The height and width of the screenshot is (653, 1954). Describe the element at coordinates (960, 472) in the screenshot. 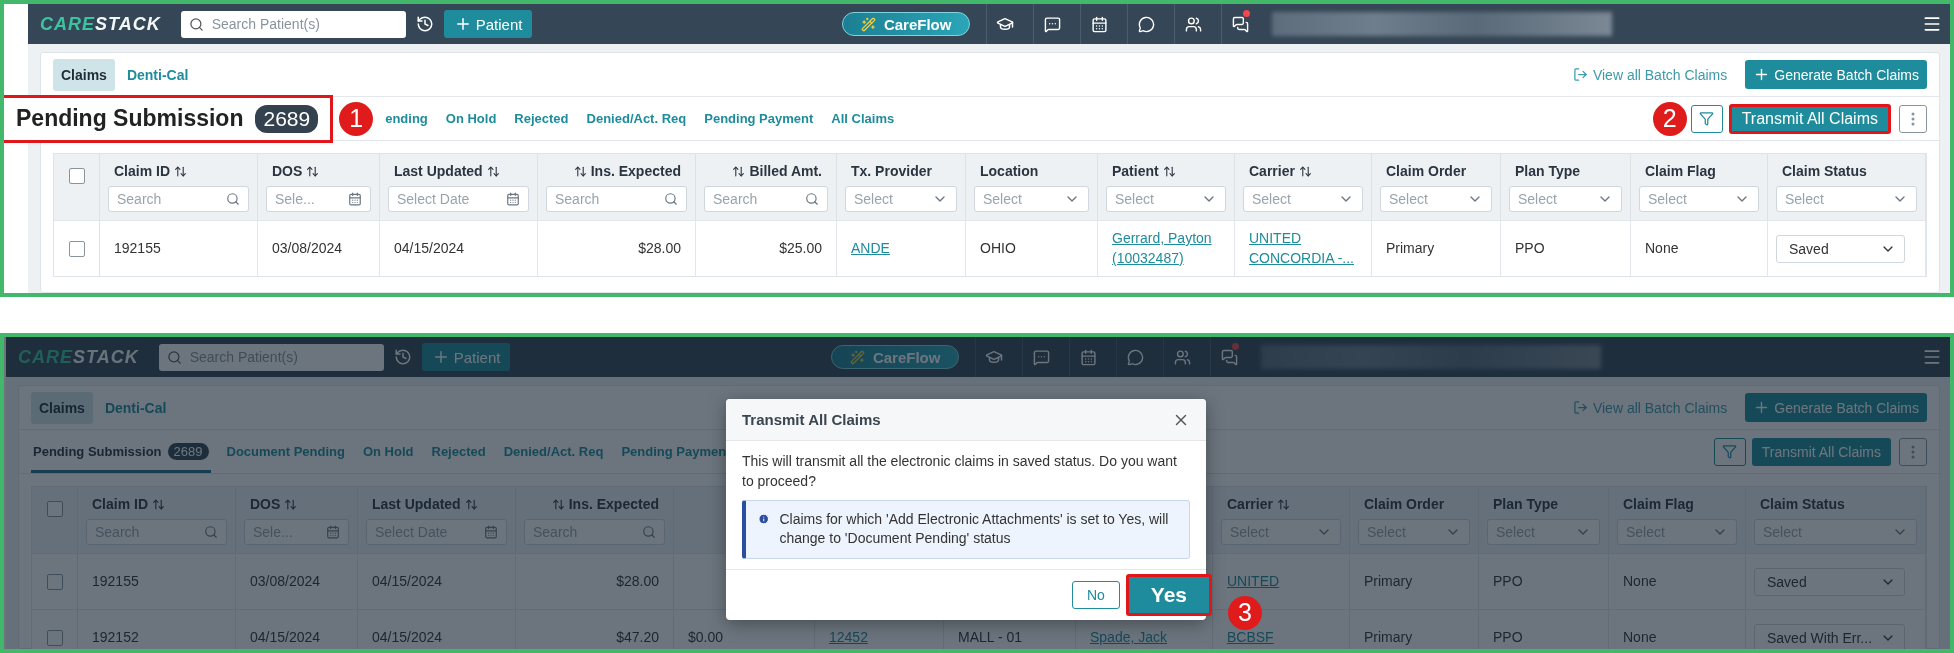

I see `dialog-message: This will transmit all the electronic claims in saved status. Do you want to proceed?` at that location.